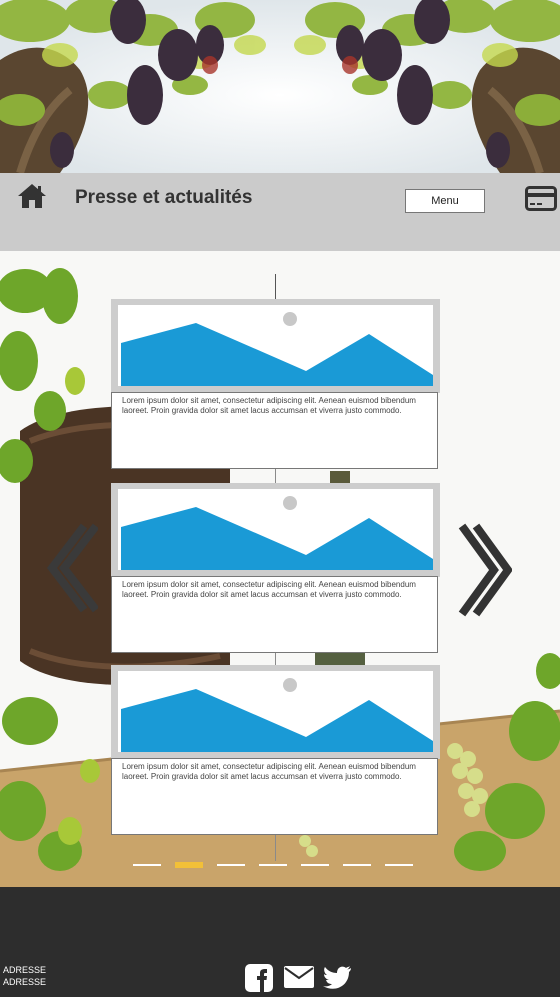 This screenshot has height=997, width=560. I want to click on footer: ADRESSE ADRESSE, so click(280, 939).